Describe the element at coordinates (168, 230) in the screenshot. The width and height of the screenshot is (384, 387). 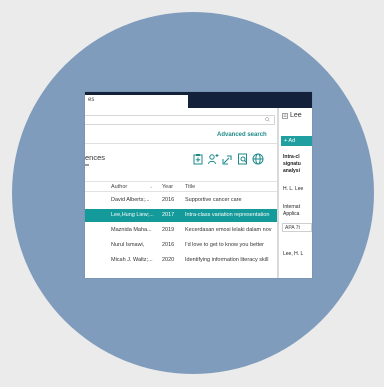
I see `cell-year: 2019` at that location.